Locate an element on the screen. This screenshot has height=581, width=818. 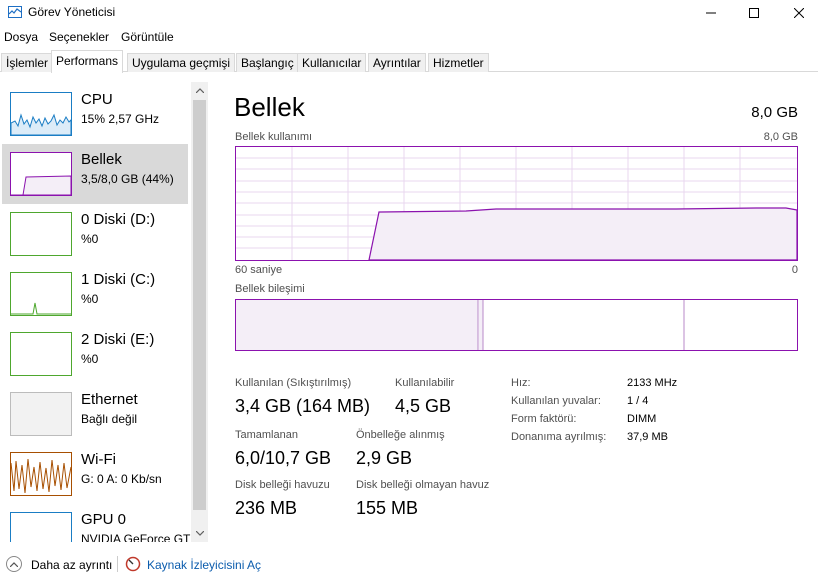
sidebar-item-memory: Bellek 3,5/8,0 GB (44%) is located at coordinates (95, 174).